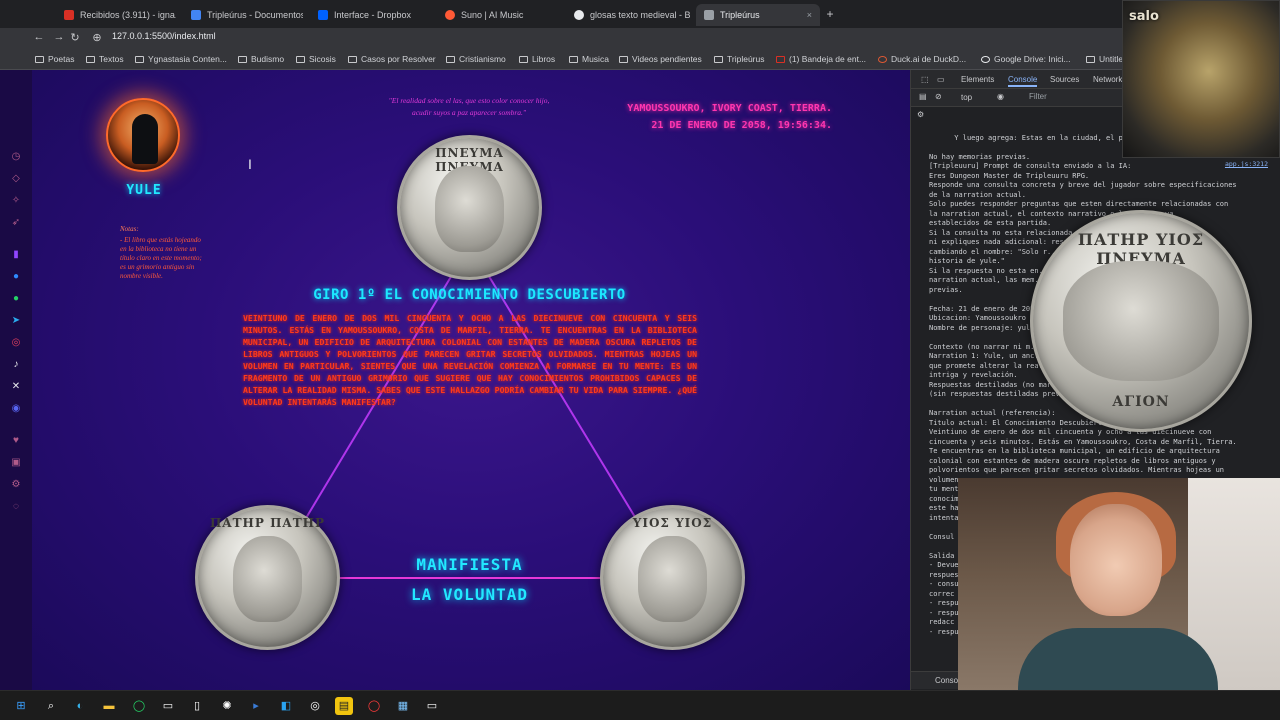  Describe the element at coordinates (740, 15) in the screenshot. I see `tab-label: Tripleúrus` at that location.